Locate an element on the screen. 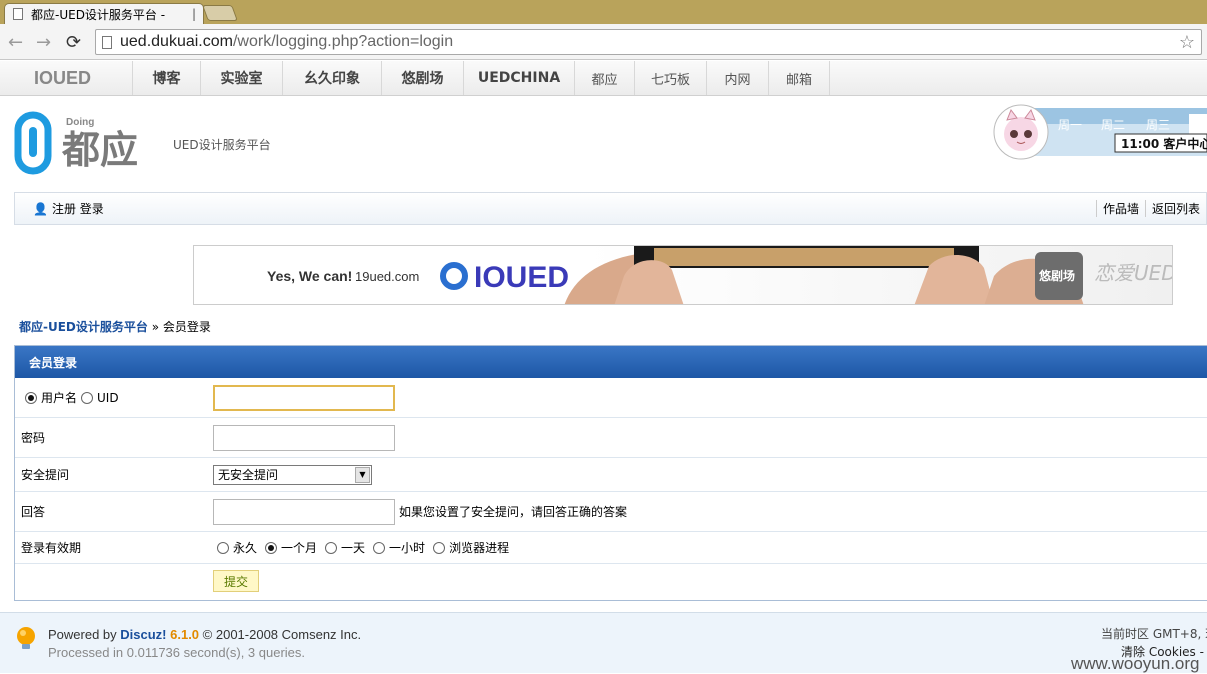 This screenshot has height=674, width=1207. chevron-down-icon: ▼ is located at coordinates (362, 474).